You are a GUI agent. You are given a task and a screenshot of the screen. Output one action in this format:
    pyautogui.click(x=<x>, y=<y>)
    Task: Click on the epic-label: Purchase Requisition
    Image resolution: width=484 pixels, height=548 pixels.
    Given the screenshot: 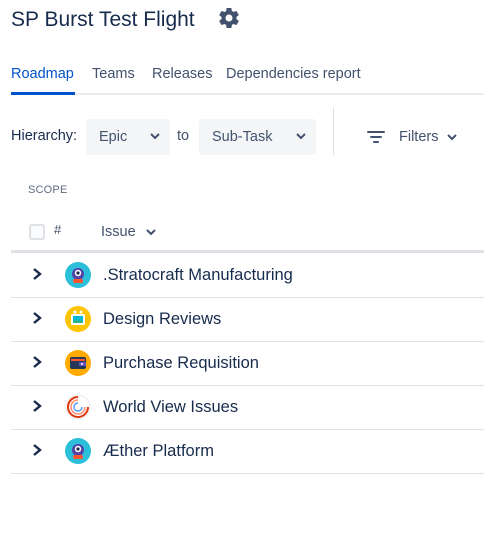 What is the action you would take?
    pyautogui.click(x=181, y=363)
    